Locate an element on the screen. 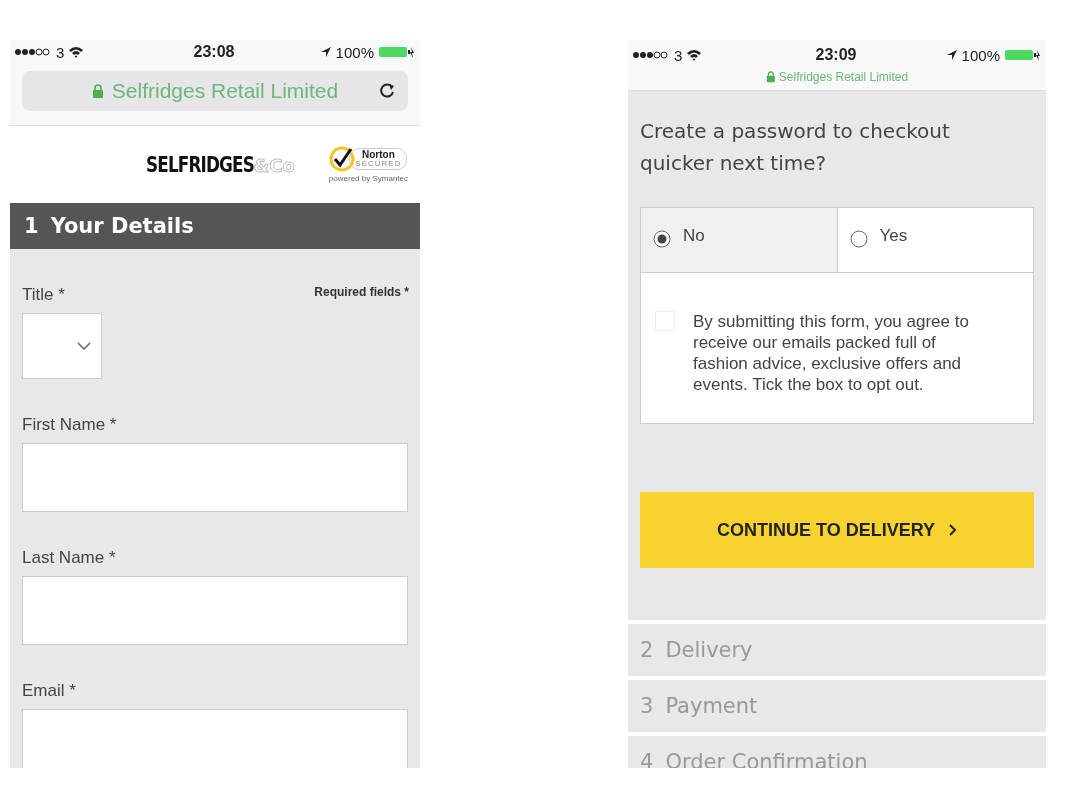  section-number: 1 is located at coordinates (31, 225).